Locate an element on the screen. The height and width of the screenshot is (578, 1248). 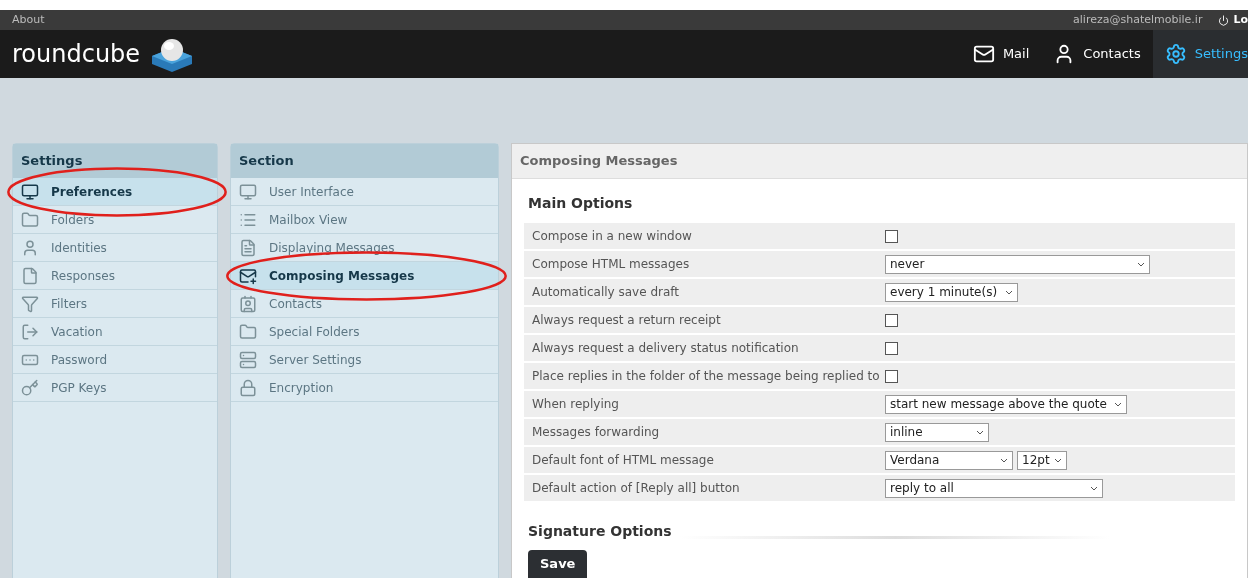
gear-icon is located at coordinates (1175, 54).